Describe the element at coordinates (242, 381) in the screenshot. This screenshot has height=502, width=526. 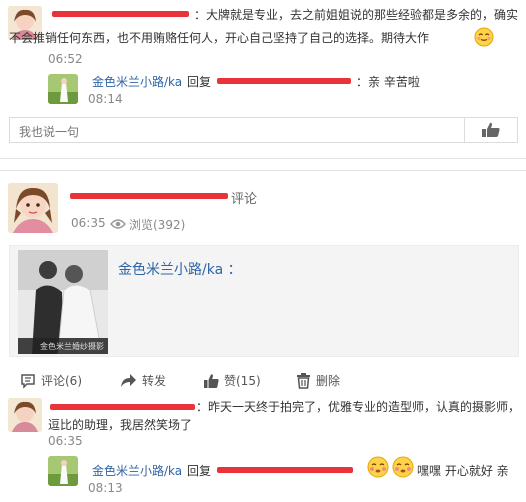
I see `like-label: 赞(15)` at that location.